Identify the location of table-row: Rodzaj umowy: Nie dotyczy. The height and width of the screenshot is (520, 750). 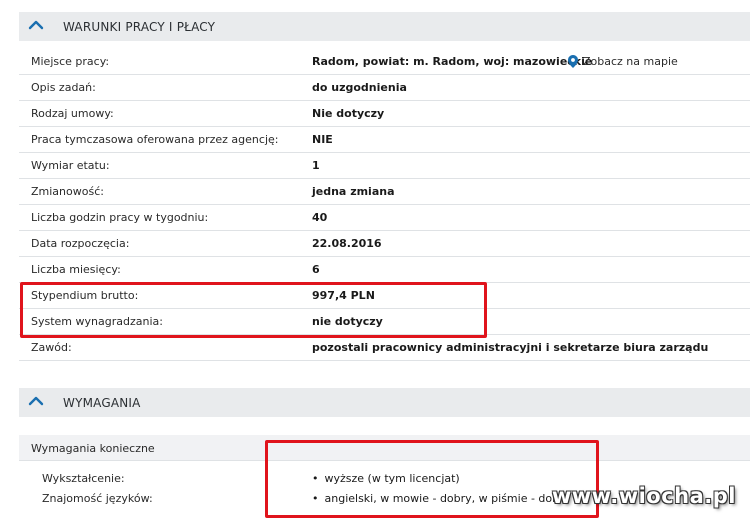
(384, 114).